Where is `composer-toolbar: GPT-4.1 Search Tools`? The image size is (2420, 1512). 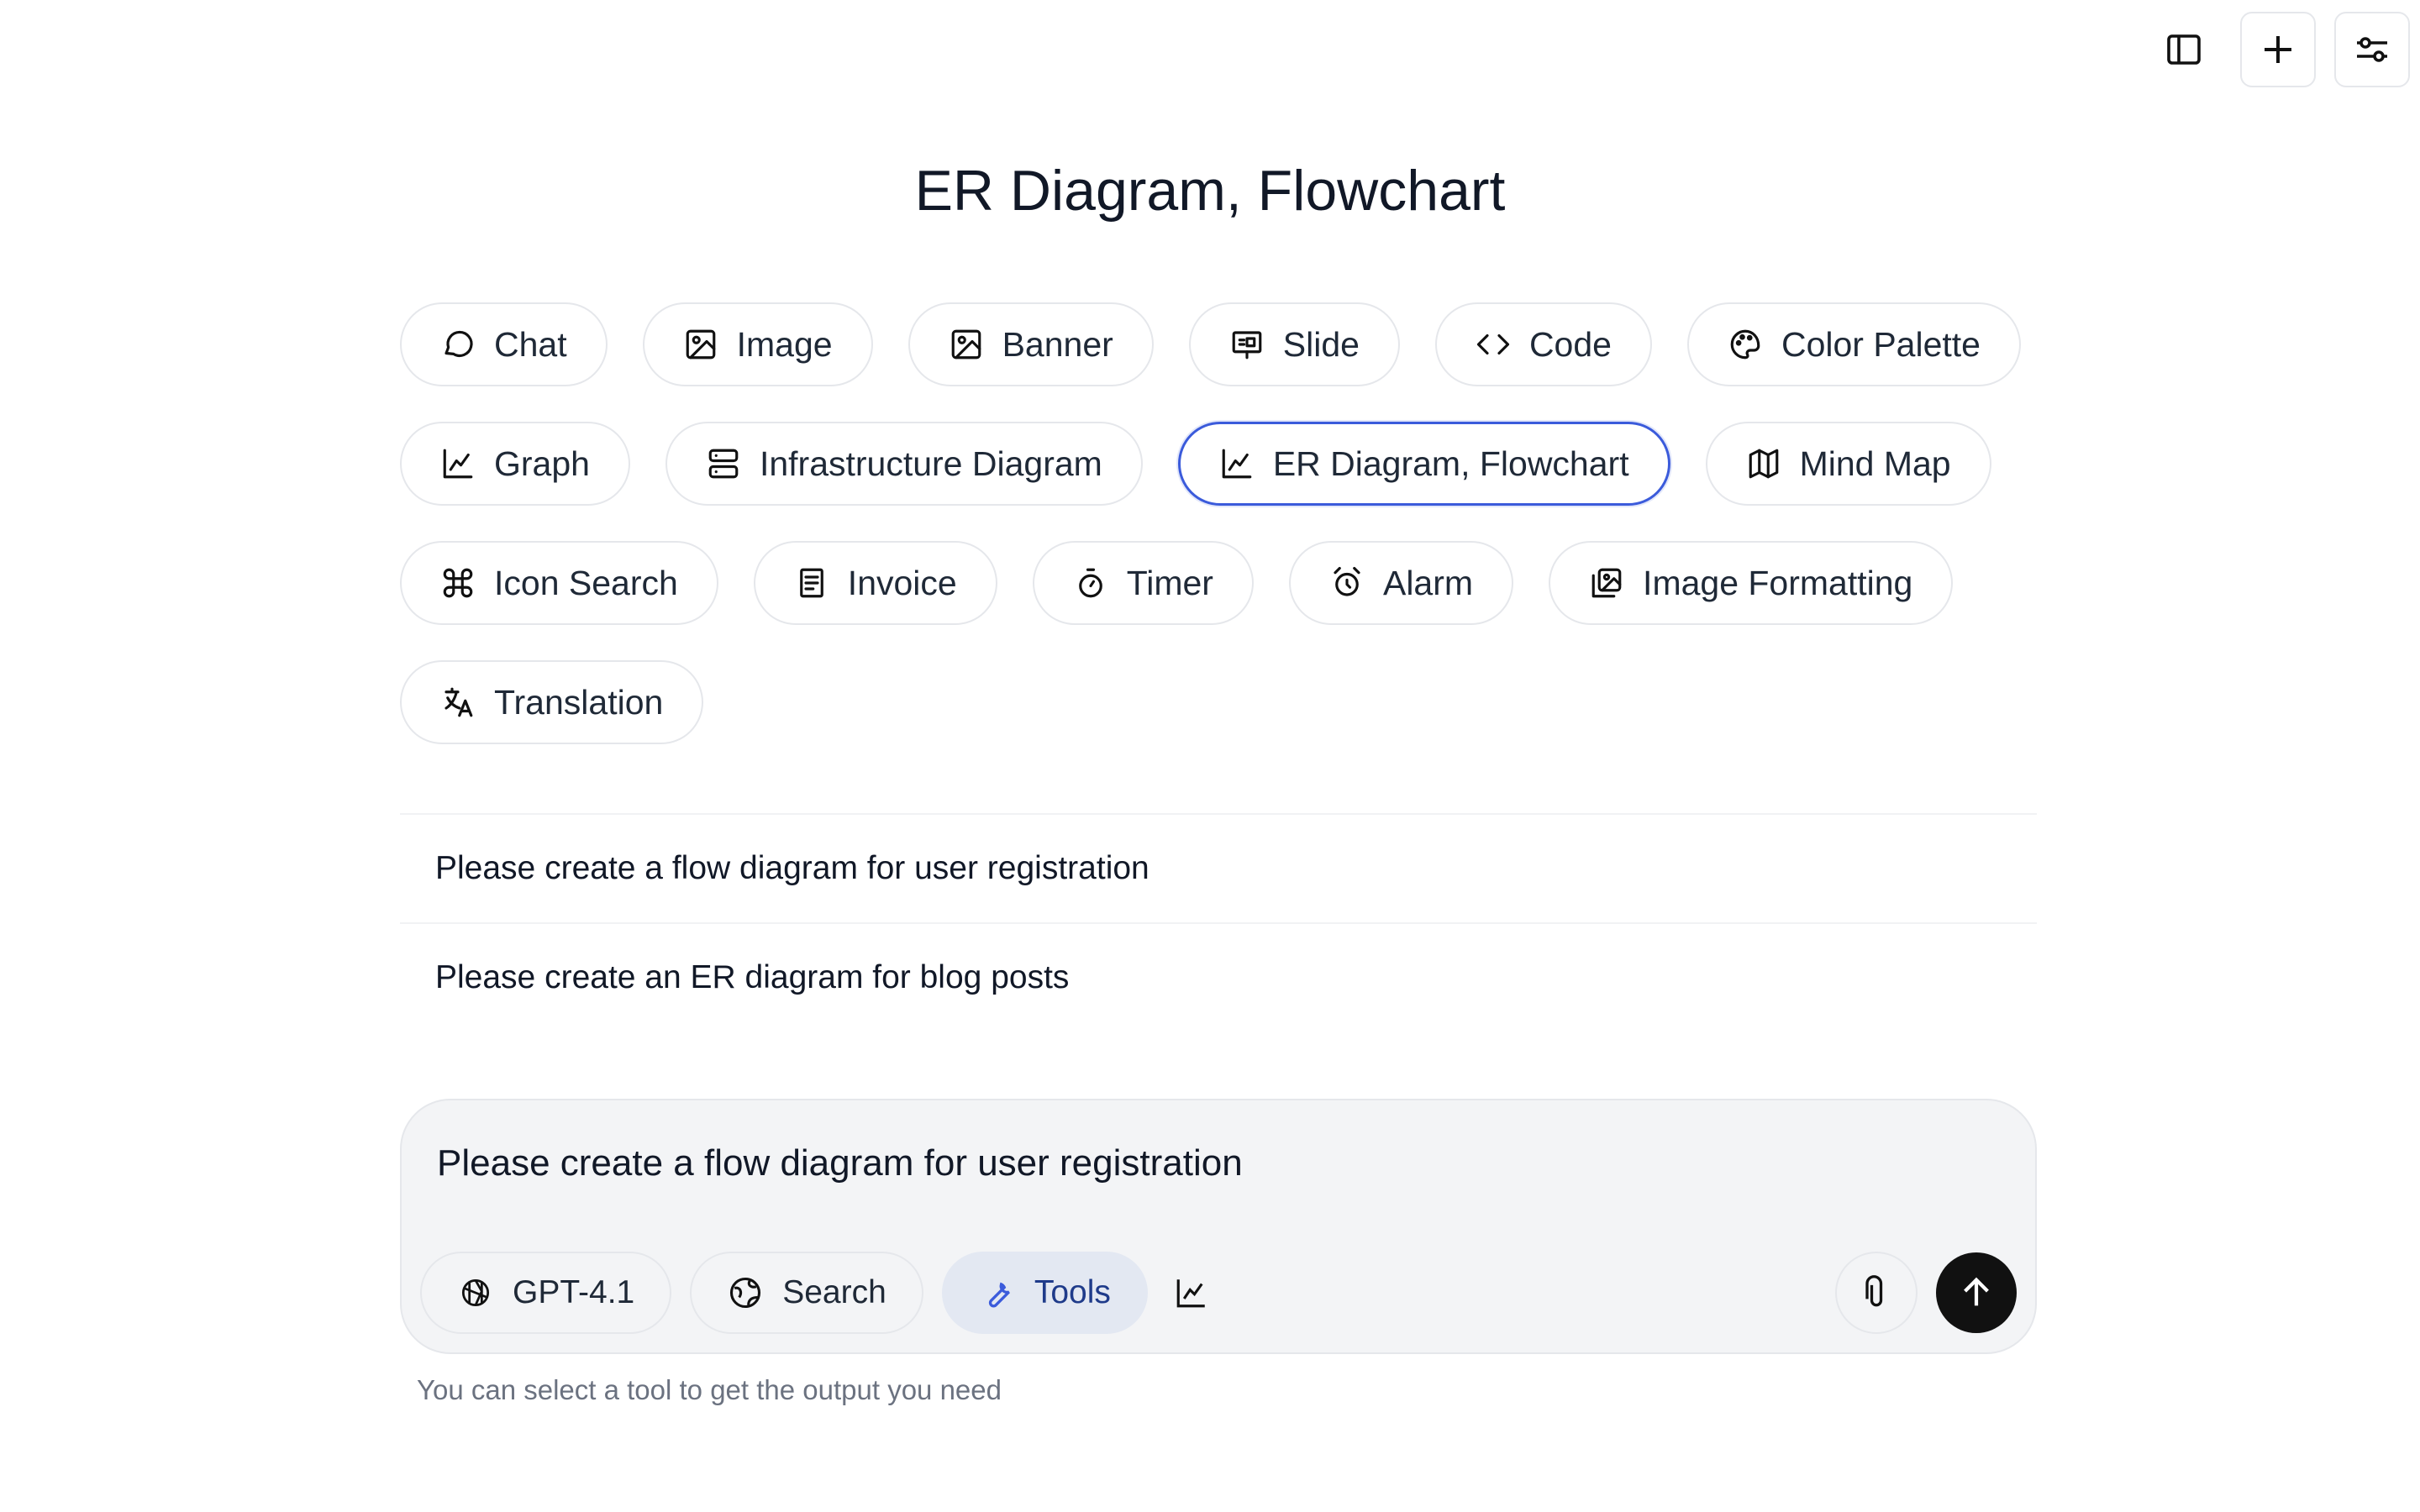
composer-toolbar: GPT-4.1 Search Tools is located at coordinates (1218, 1293).